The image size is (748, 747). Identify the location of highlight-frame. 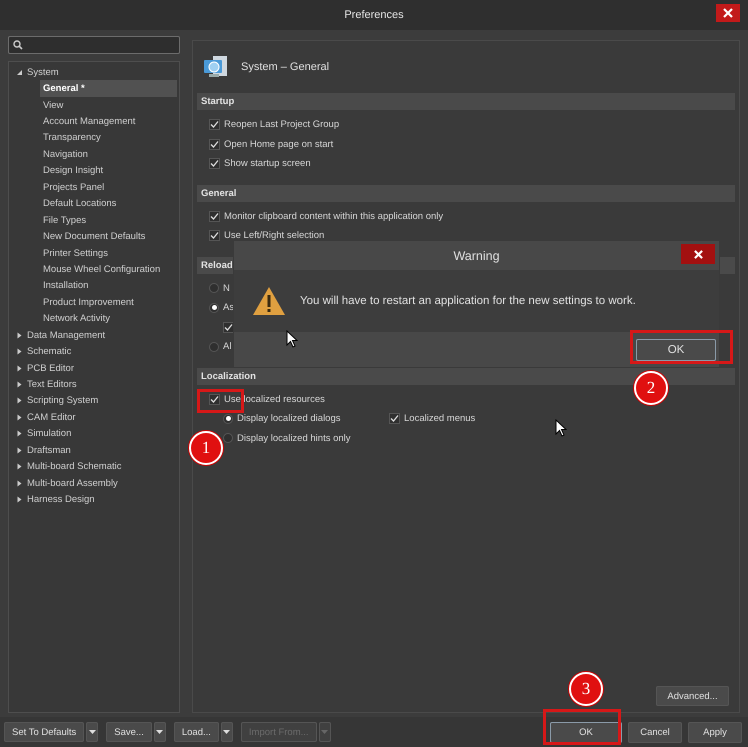
(220, 401).